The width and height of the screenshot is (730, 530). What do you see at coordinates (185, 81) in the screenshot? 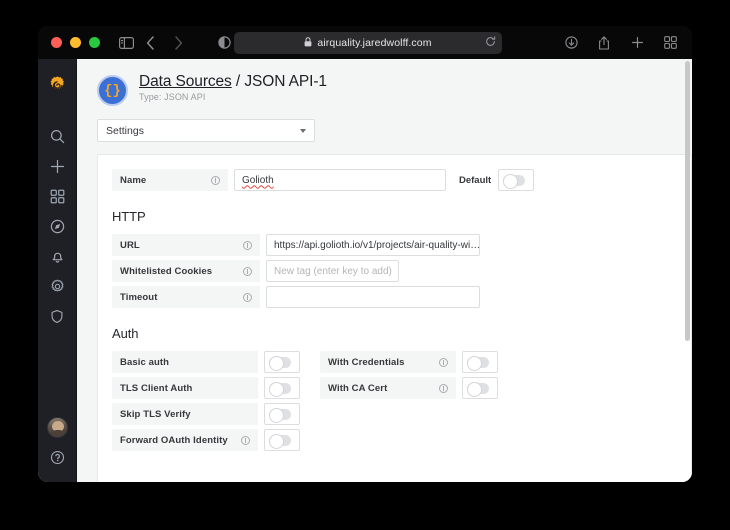
I see `breadcrumb-data-sources-link: Data Sources` at bounding box center [185, 81].